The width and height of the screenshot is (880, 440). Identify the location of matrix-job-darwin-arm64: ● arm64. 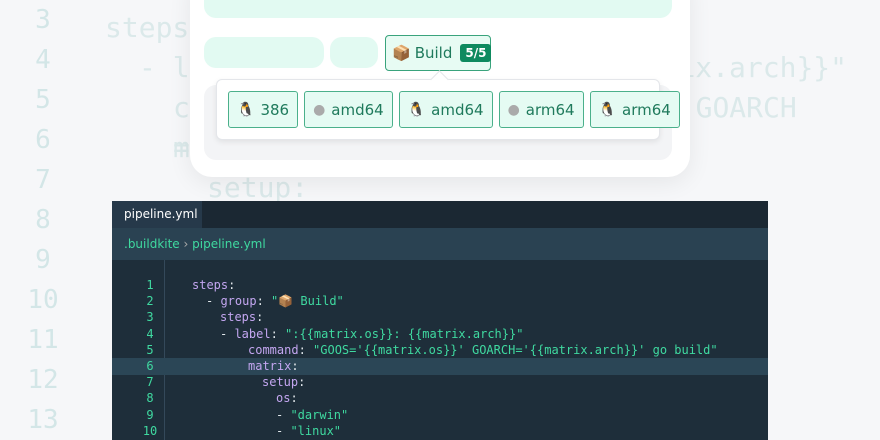
(541, 109).